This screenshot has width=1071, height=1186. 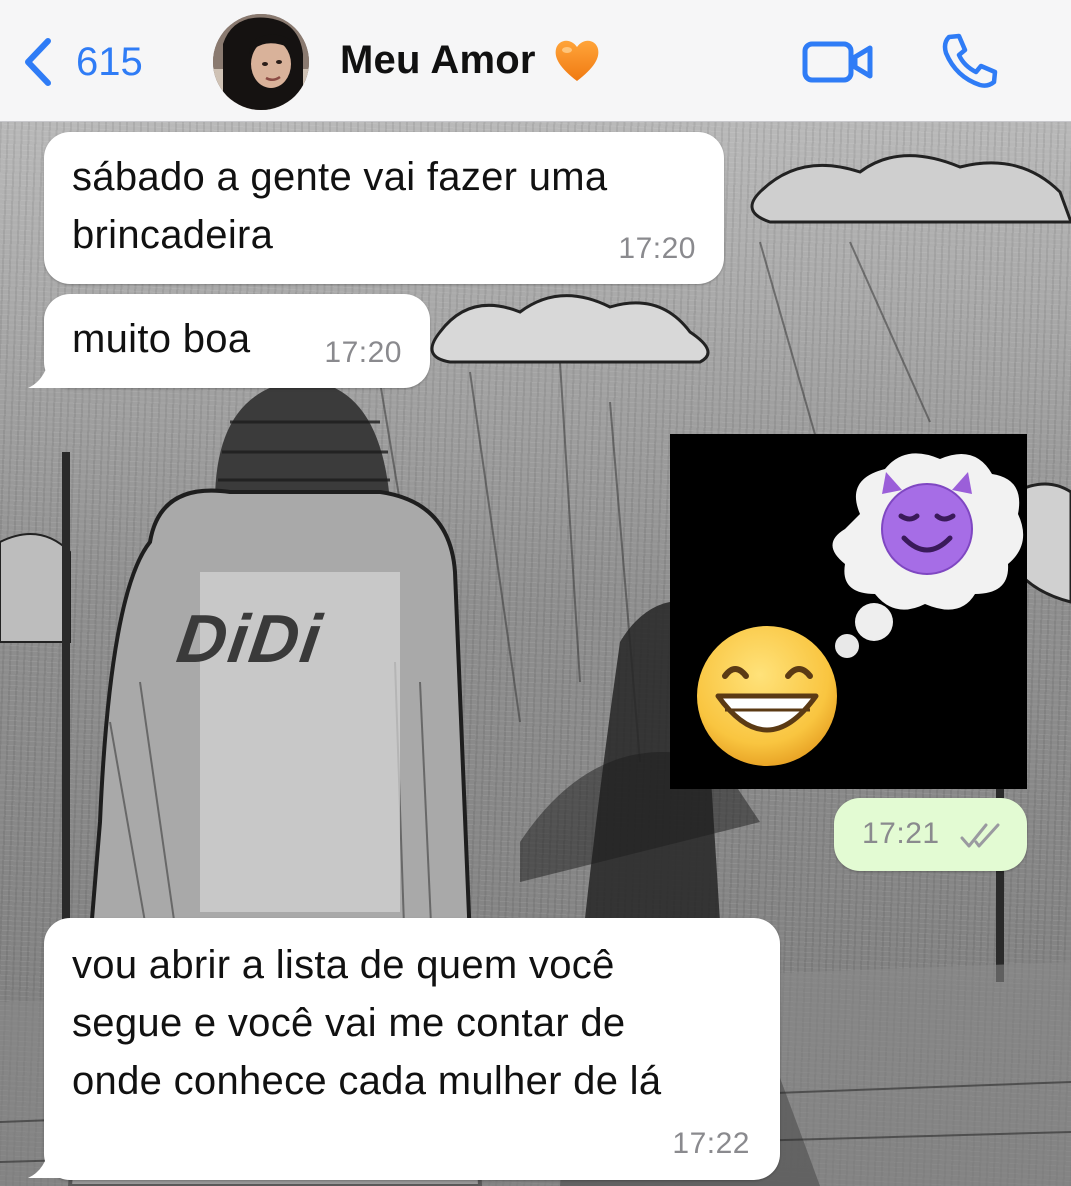 What do you see at coordinates (901, 833) in the screenshot?
I see `message-time: 17:21` at bounding box center [901, 833].